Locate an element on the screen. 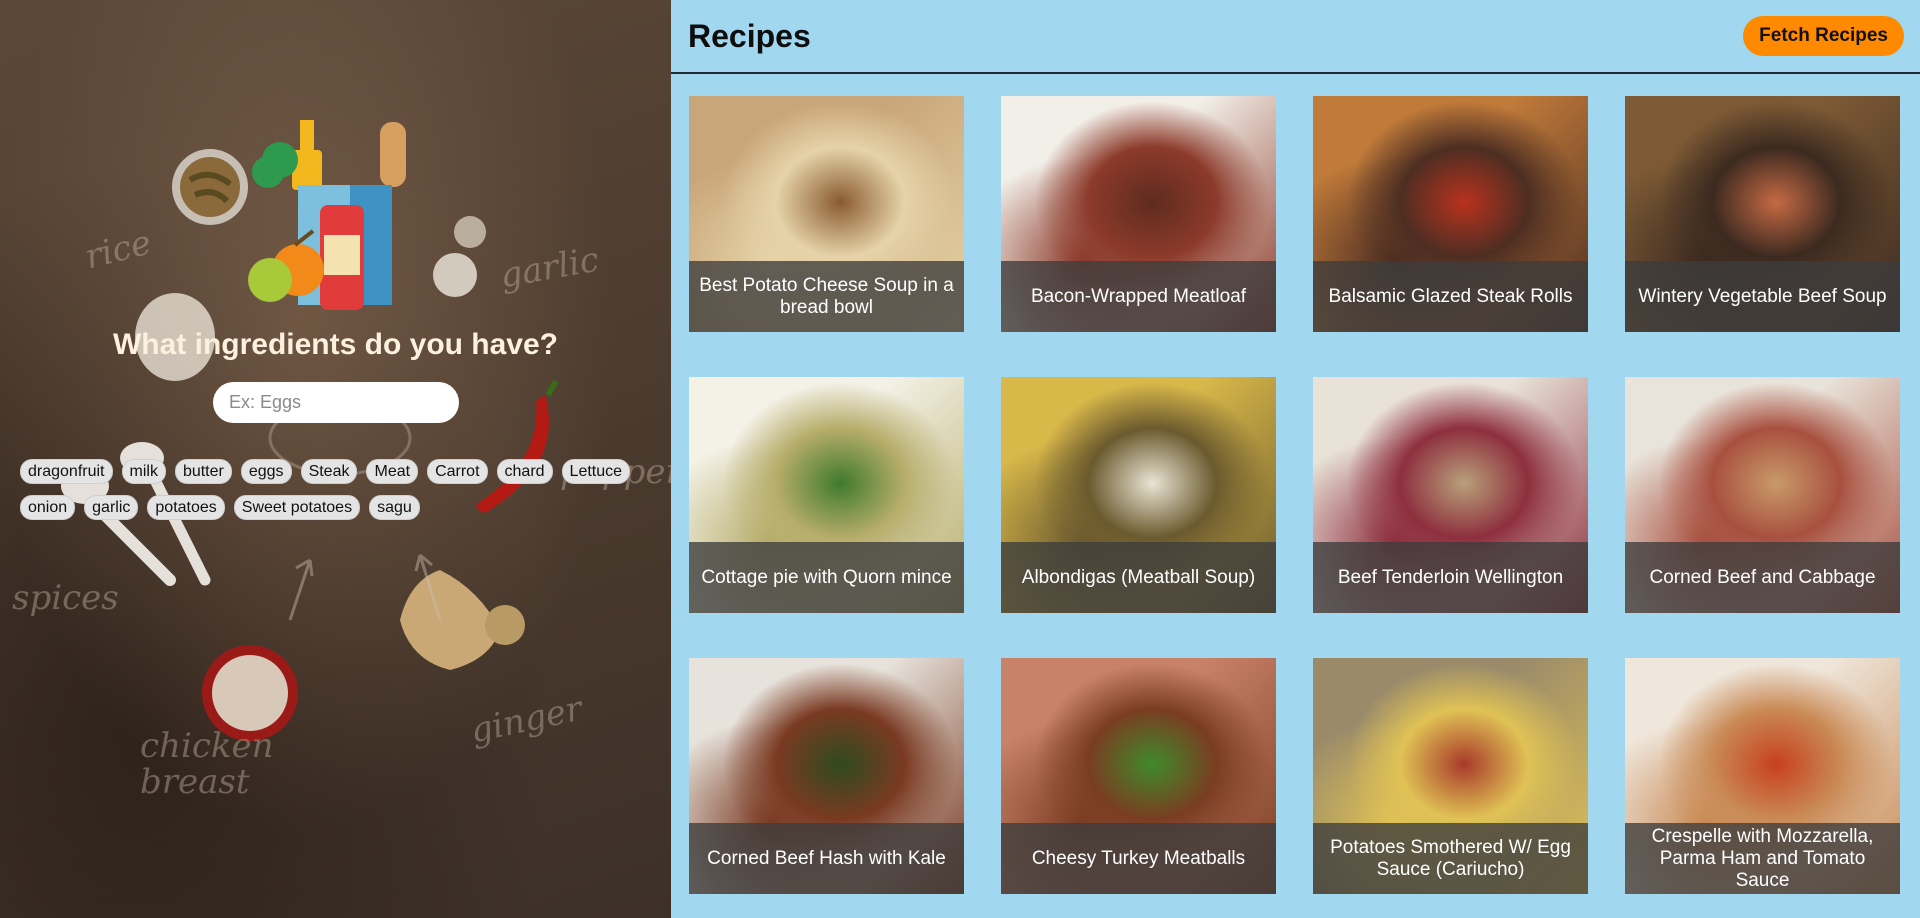  recipe-card: Bacon-Wrapped Meatloaf is located at coordinates (1138, 214).